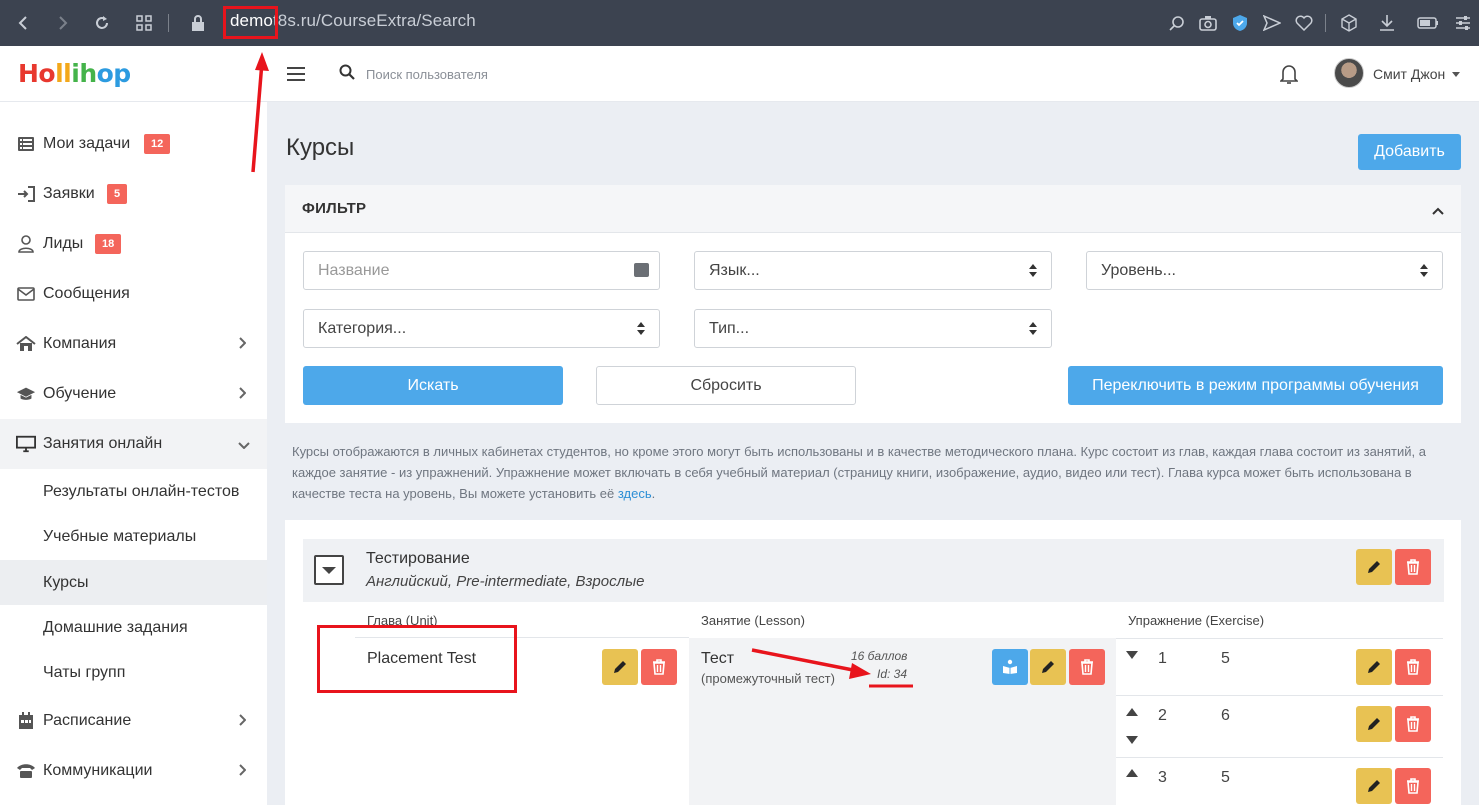  What do you see at coordinates (1177, 23) in the screenshot?
I see `zoom-search-icon` at bounding box center [1177, 23].